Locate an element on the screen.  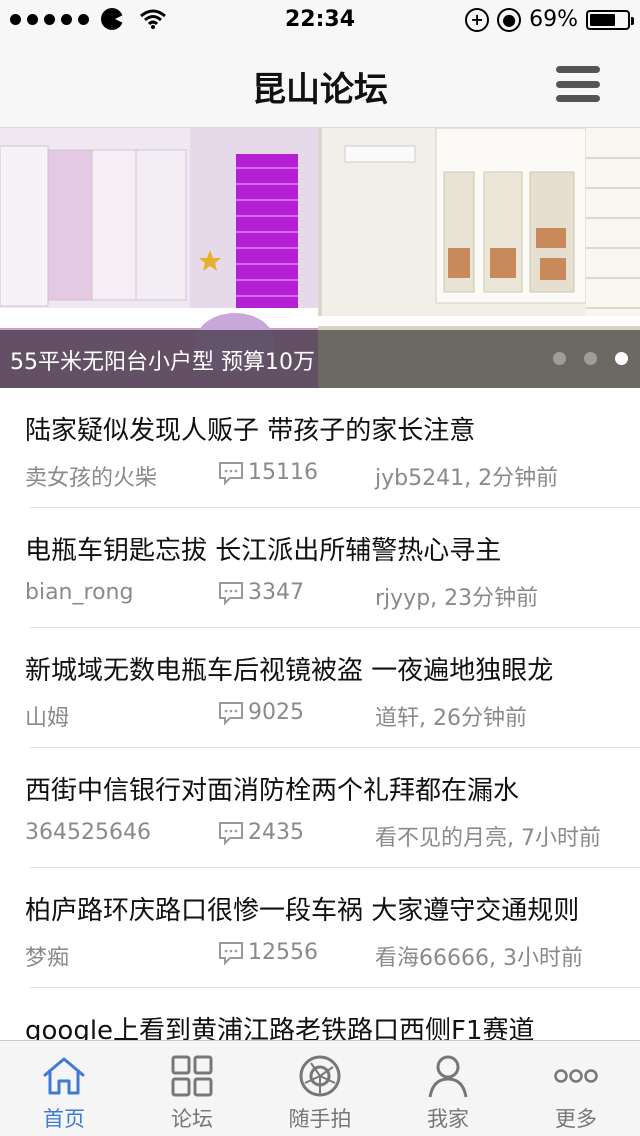
thread-last-reply: 看不见的月亮, 7小时前 is located at coordinates (488, 838).